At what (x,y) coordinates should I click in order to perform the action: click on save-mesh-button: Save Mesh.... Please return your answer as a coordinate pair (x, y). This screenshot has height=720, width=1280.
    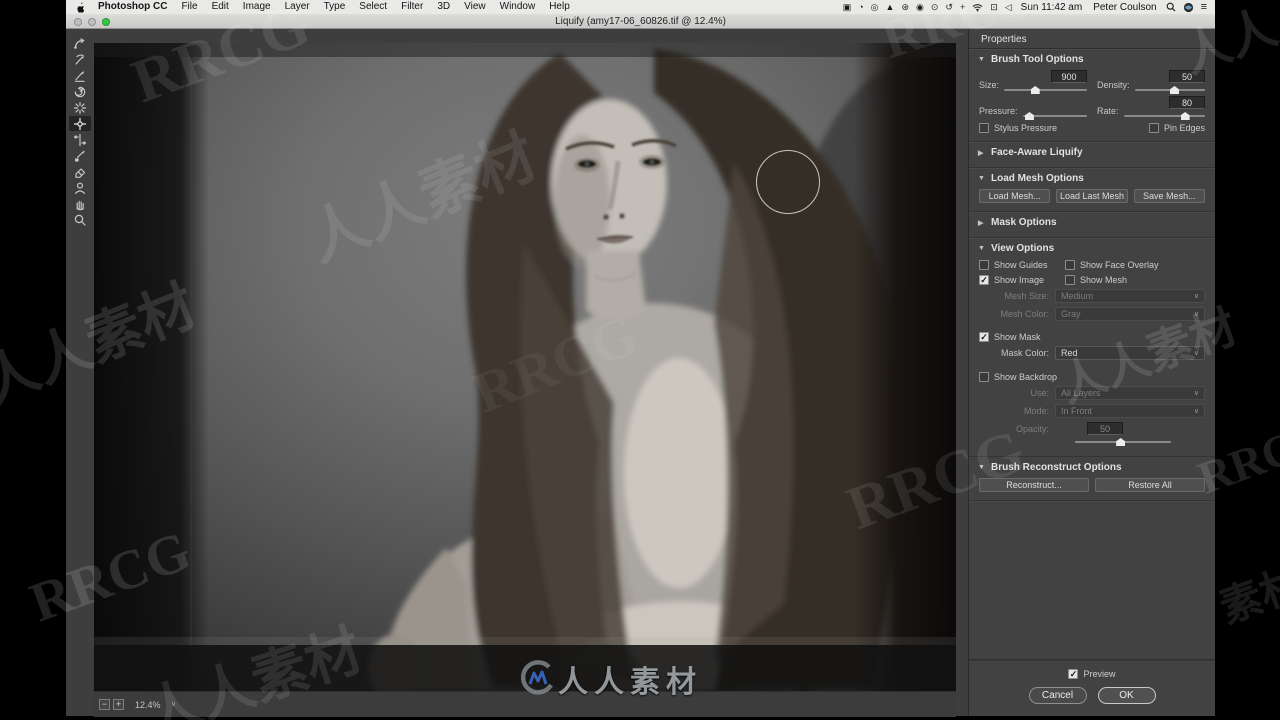
    Looking at the image, I should click on (1169, 196).